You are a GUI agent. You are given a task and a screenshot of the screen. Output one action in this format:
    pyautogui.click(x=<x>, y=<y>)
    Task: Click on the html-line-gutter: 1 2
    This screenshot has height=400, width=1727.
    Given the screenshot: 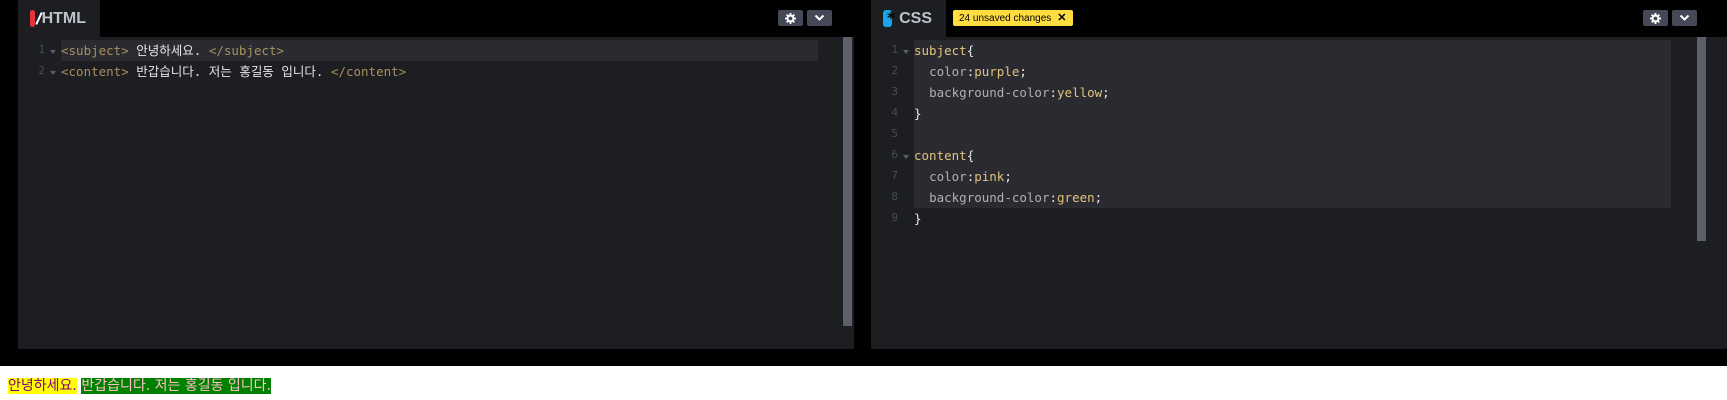 What is the action you would take?
    pyautogui.click(x=38, y=193)
    